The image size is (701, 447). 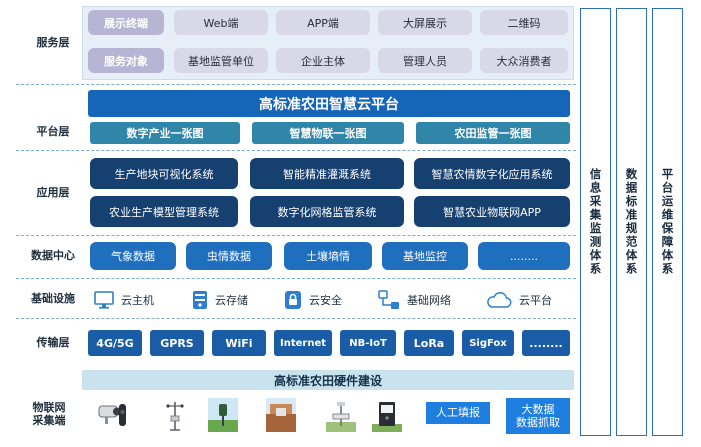 What do you see at coordinates (53, 131) in the screenshot?
I see `platform-layer-label: 平台层` at bounding box center [53, 131].